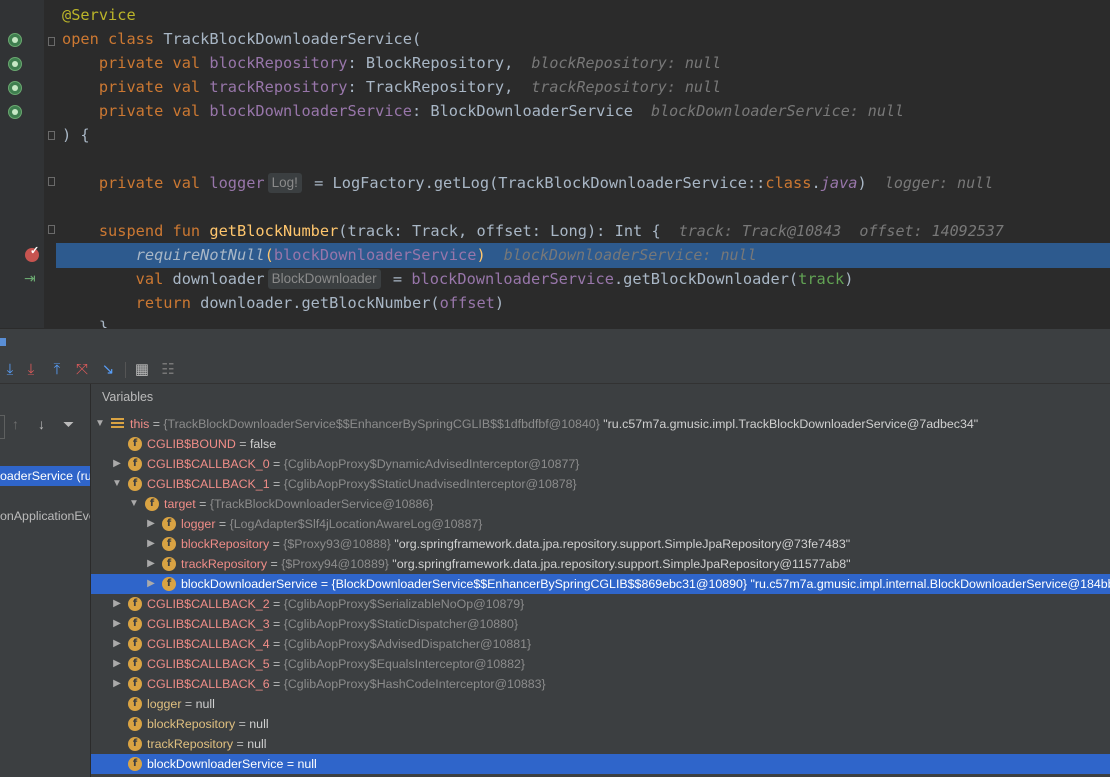  Describe the element at coordinates (600, 744) in the screenshot. I see `variable-row: f trackRepository = null` at that location.